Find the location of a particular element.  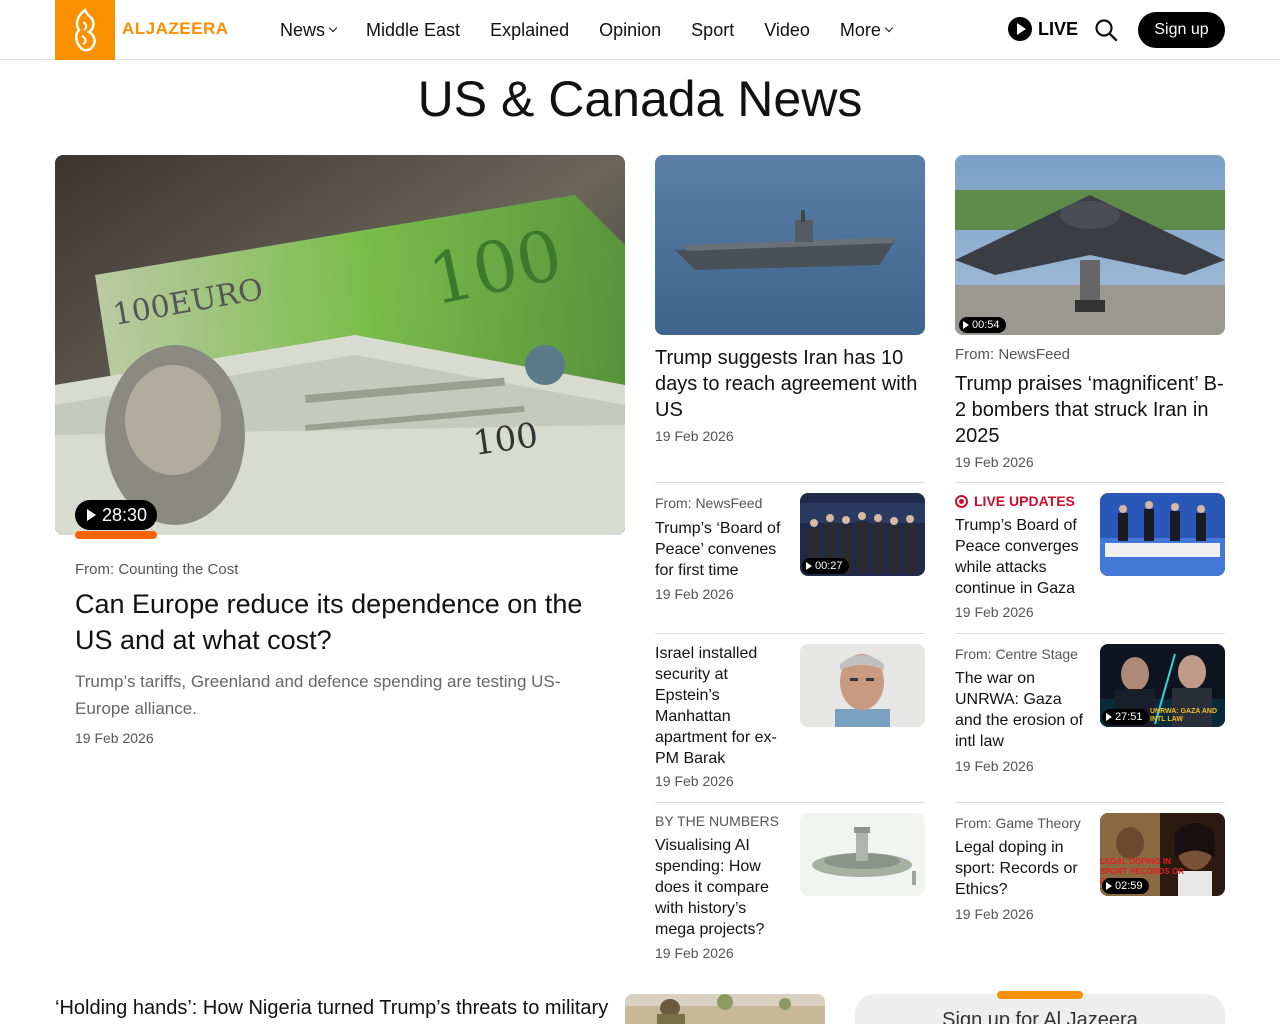

video-duration-badge: 00:54 is located at coordinates (982, 325).